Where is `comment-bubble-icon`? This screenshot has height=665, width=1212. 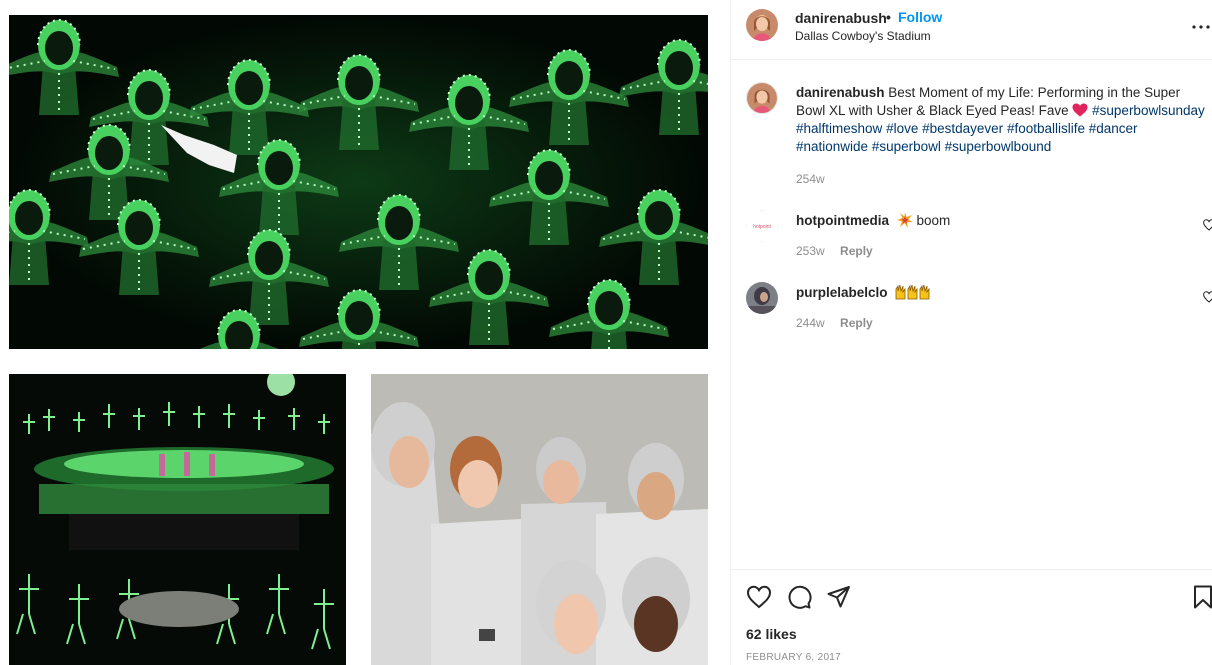
comment-bubble-icon is located at coordinates (799, 597).